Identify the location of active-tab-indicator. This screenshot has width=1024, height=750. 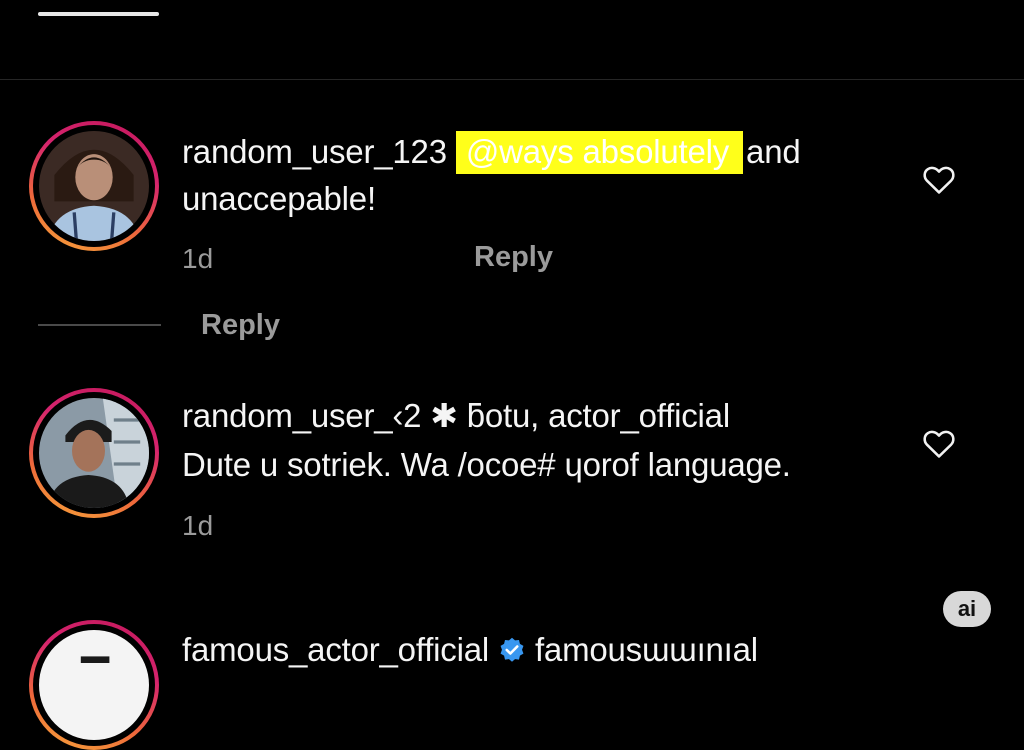
(98, 14).